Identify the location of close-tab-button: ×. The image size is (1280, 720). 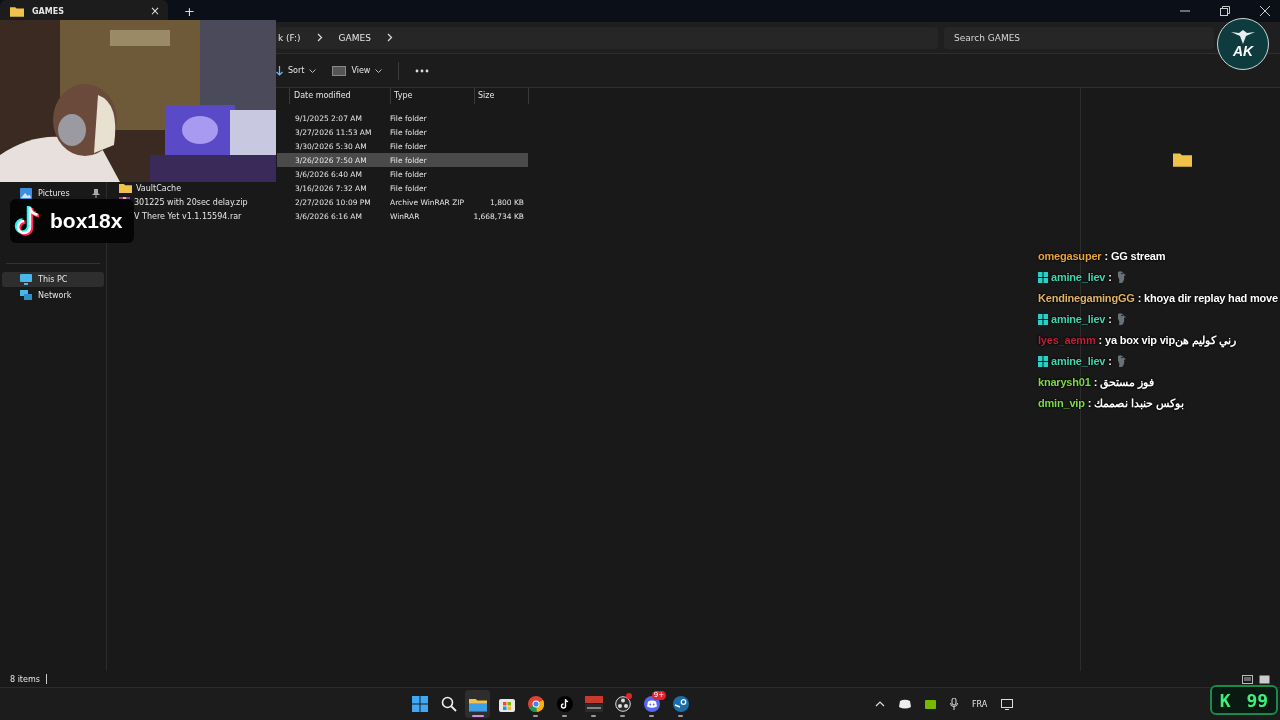
(154, 11).